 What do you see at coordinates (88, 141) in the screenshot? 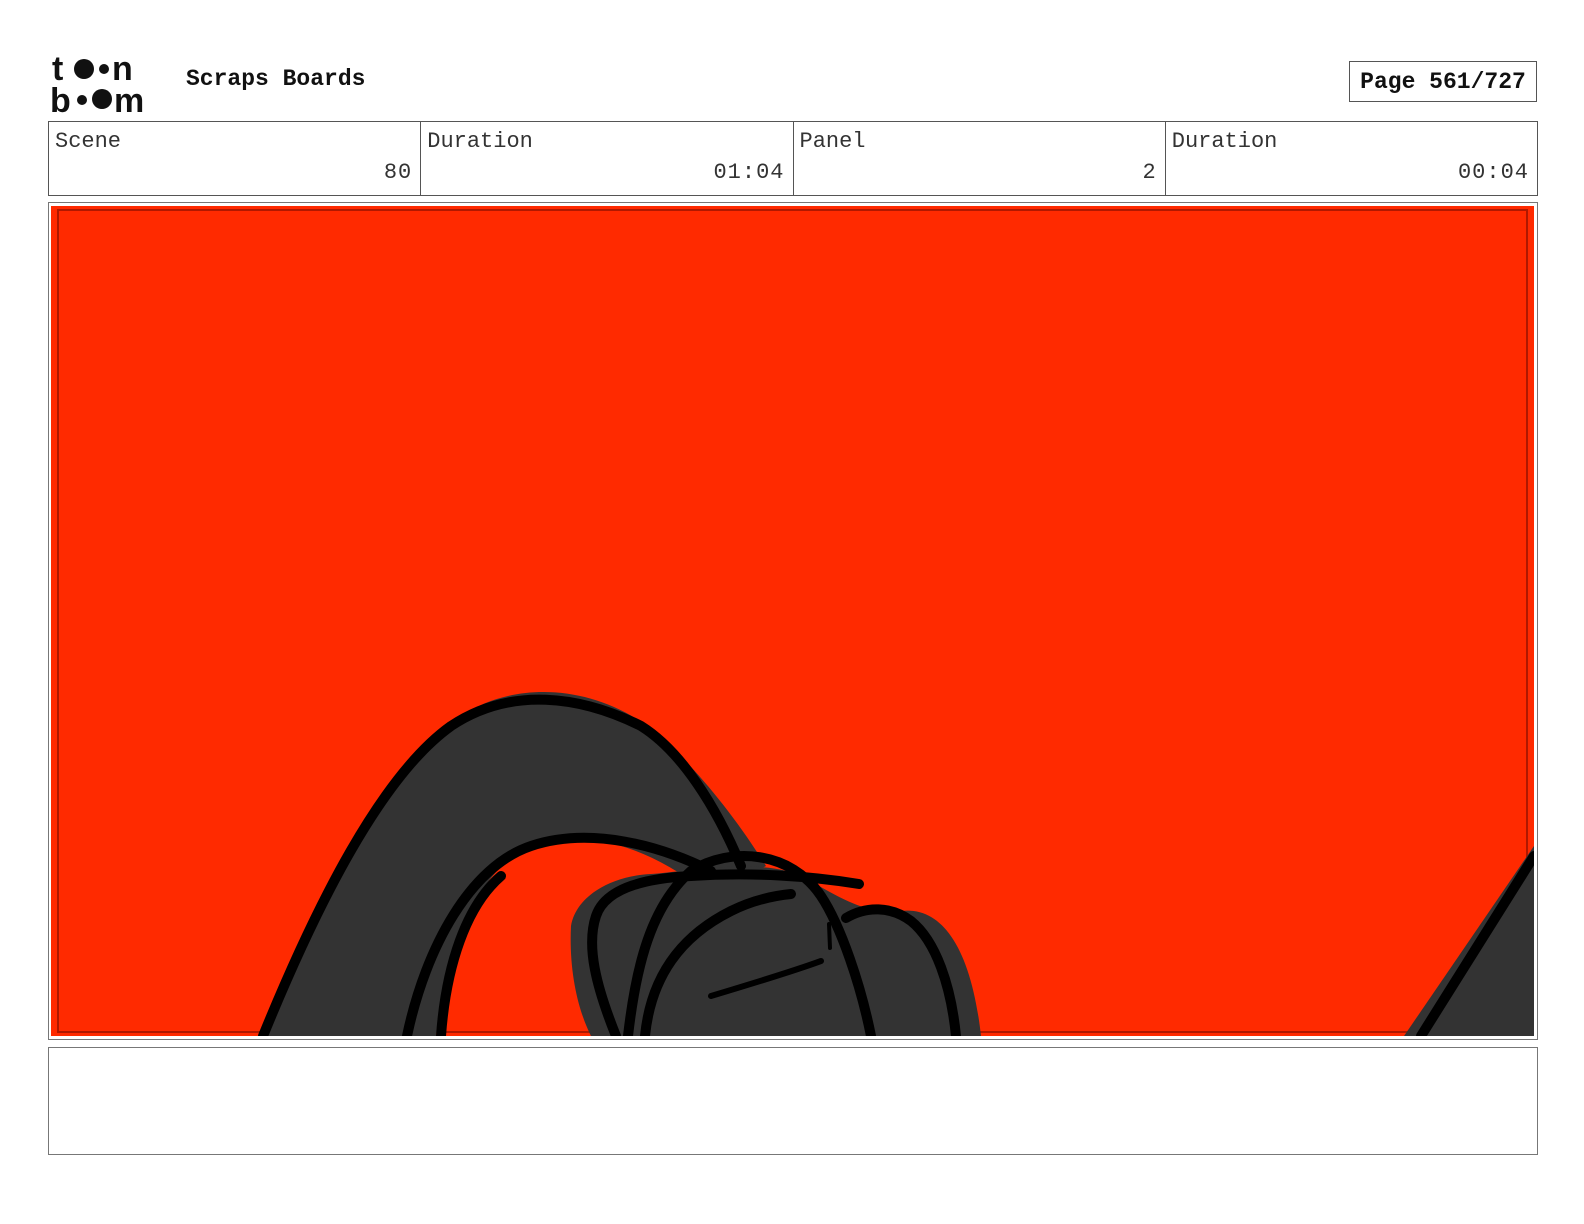
I see `scene-label: Scene` at bounding box center [88, 141].